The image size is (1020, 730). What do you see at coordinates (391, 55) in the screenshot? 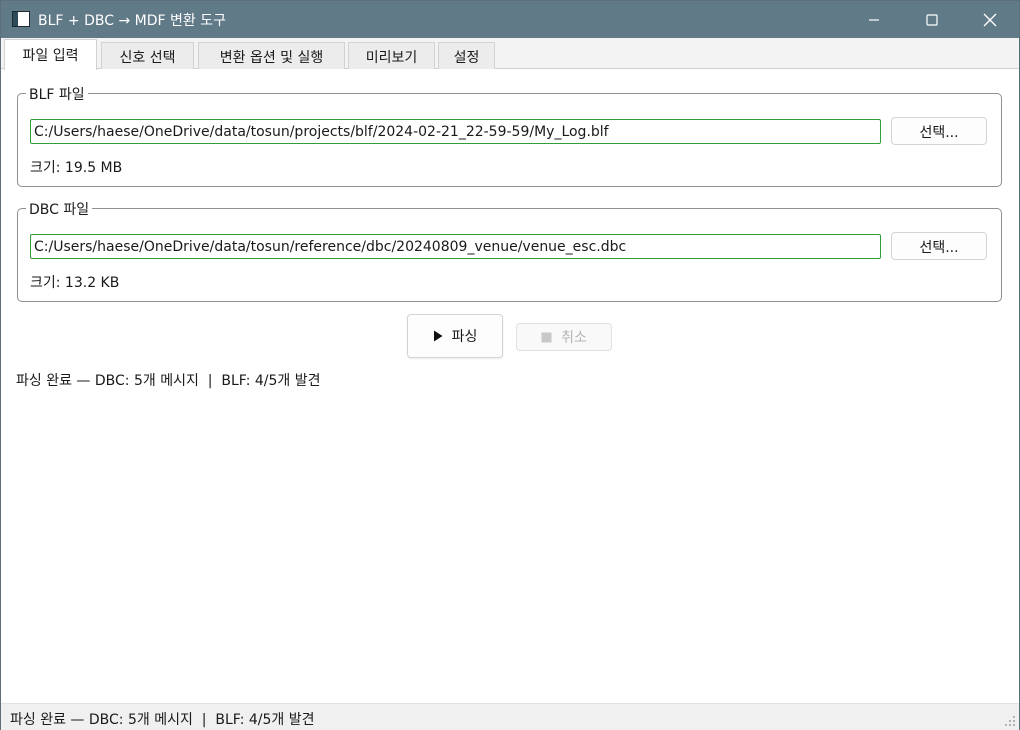
I see `tab-preview: 미리보기` at bounding box center [391, 55].